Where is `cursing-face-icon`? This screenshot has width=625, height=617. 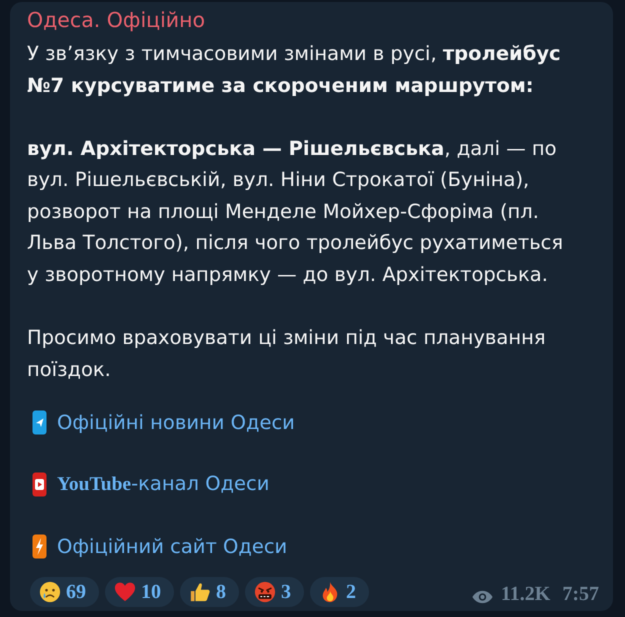 cursing-face-icon is located at coordinates (265, 592).